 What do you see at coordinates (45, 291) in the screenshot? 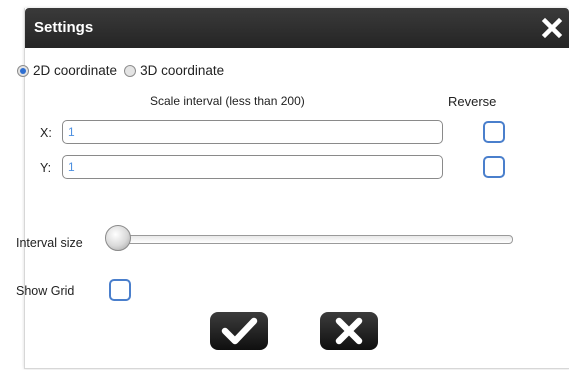
I see `show-grid-label: Show Grid` at bounding box center [45, 291].